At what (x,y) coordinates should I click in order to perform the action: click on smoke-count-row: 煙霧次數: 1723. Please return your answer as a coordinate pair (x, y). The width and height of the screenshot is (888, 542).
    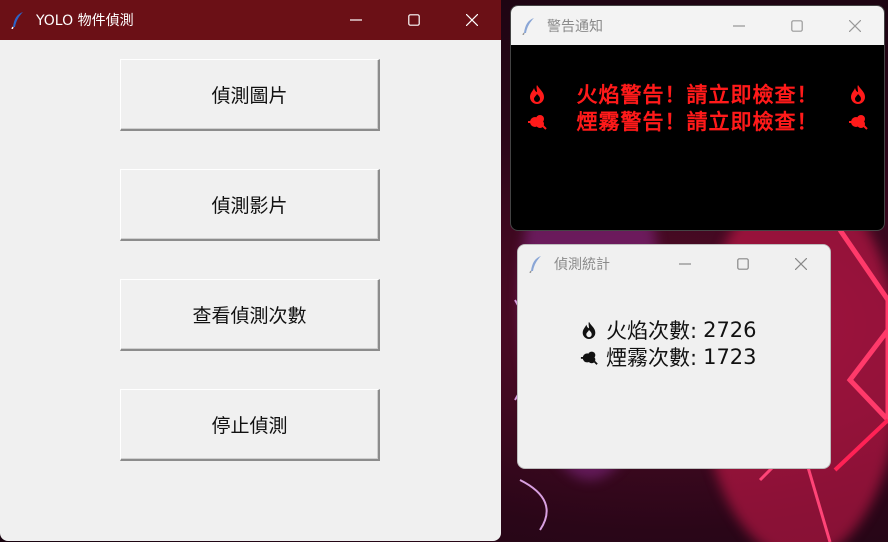
    Looking at the image, I should click on (668, 357).